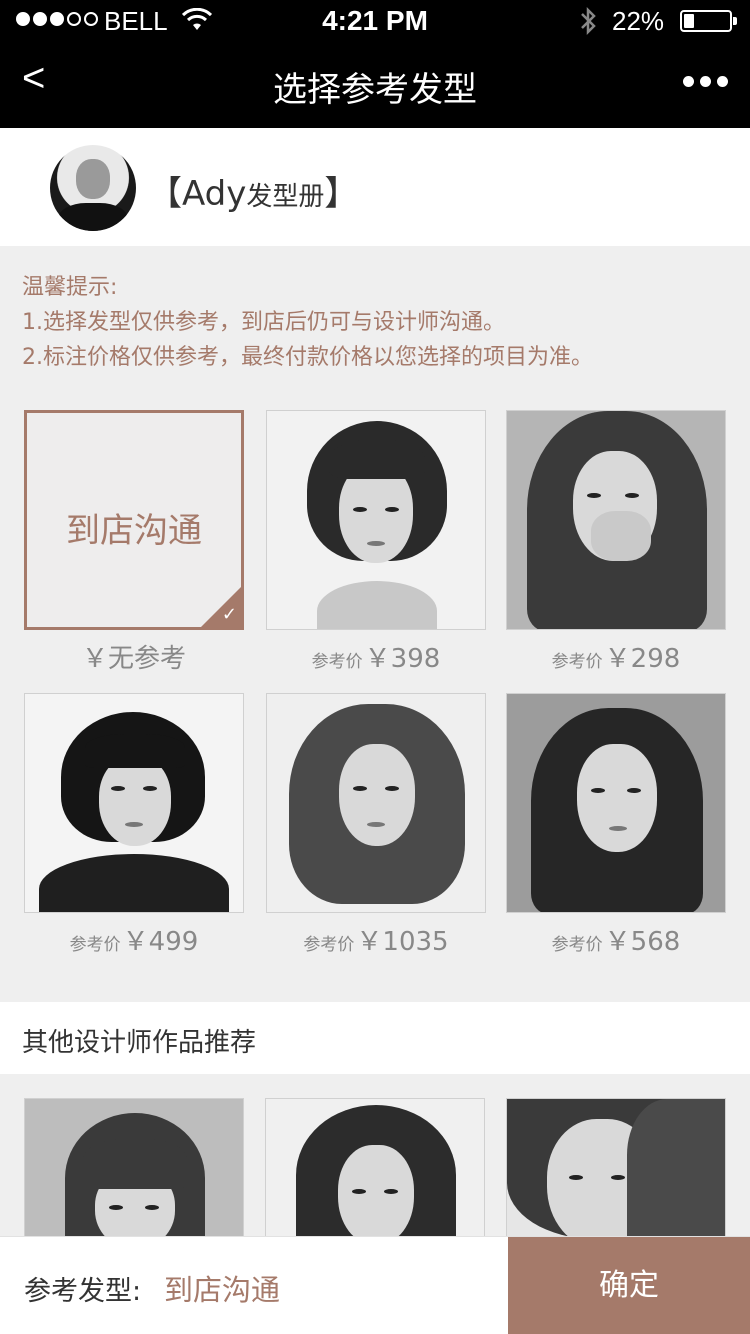  Describe the element at coordinates (616, 942) in the screenshot. I see `option-price: 参考价￥568` at that location.